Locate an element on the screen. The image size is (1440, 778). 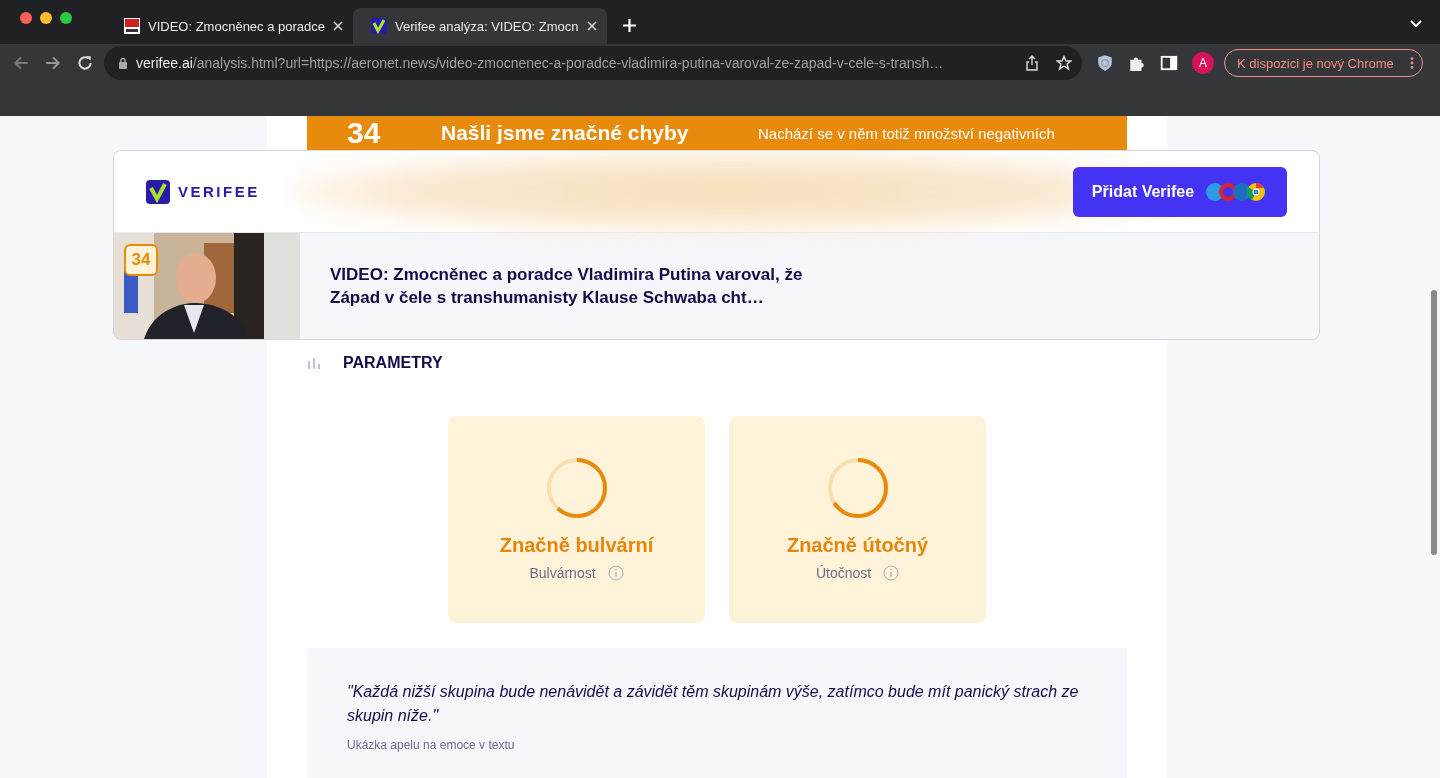
logo-text: VERIFEE is located at coordinates (219, 191).